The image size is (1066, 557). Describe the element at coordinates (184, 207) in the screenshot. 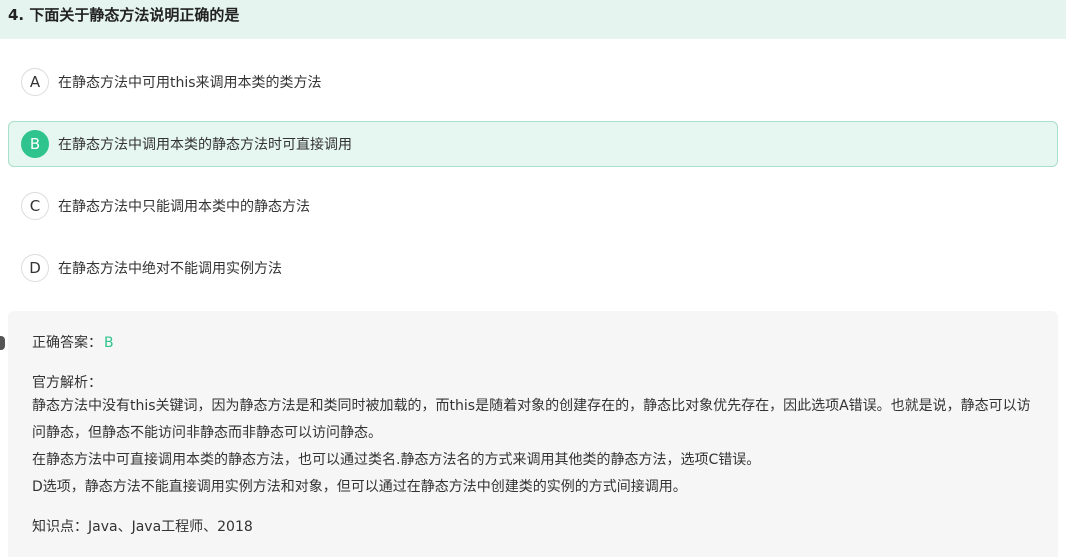

I see `option-text: 在静态方法中只能调用本类中的静态方法` at that location.